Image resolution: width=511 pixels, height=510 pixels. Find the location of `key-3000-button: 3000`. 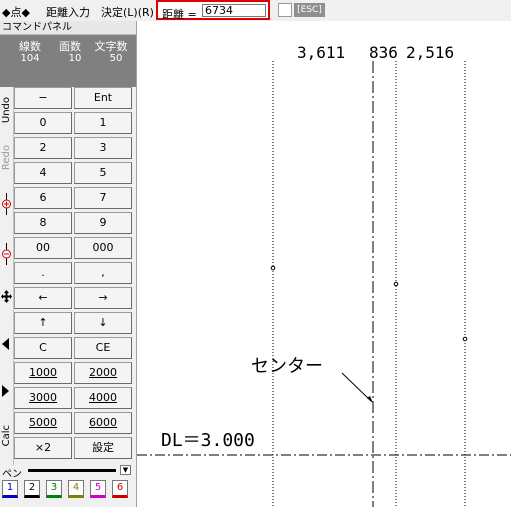

key-3000-button: 3000 is located at coordinates (43, 398).